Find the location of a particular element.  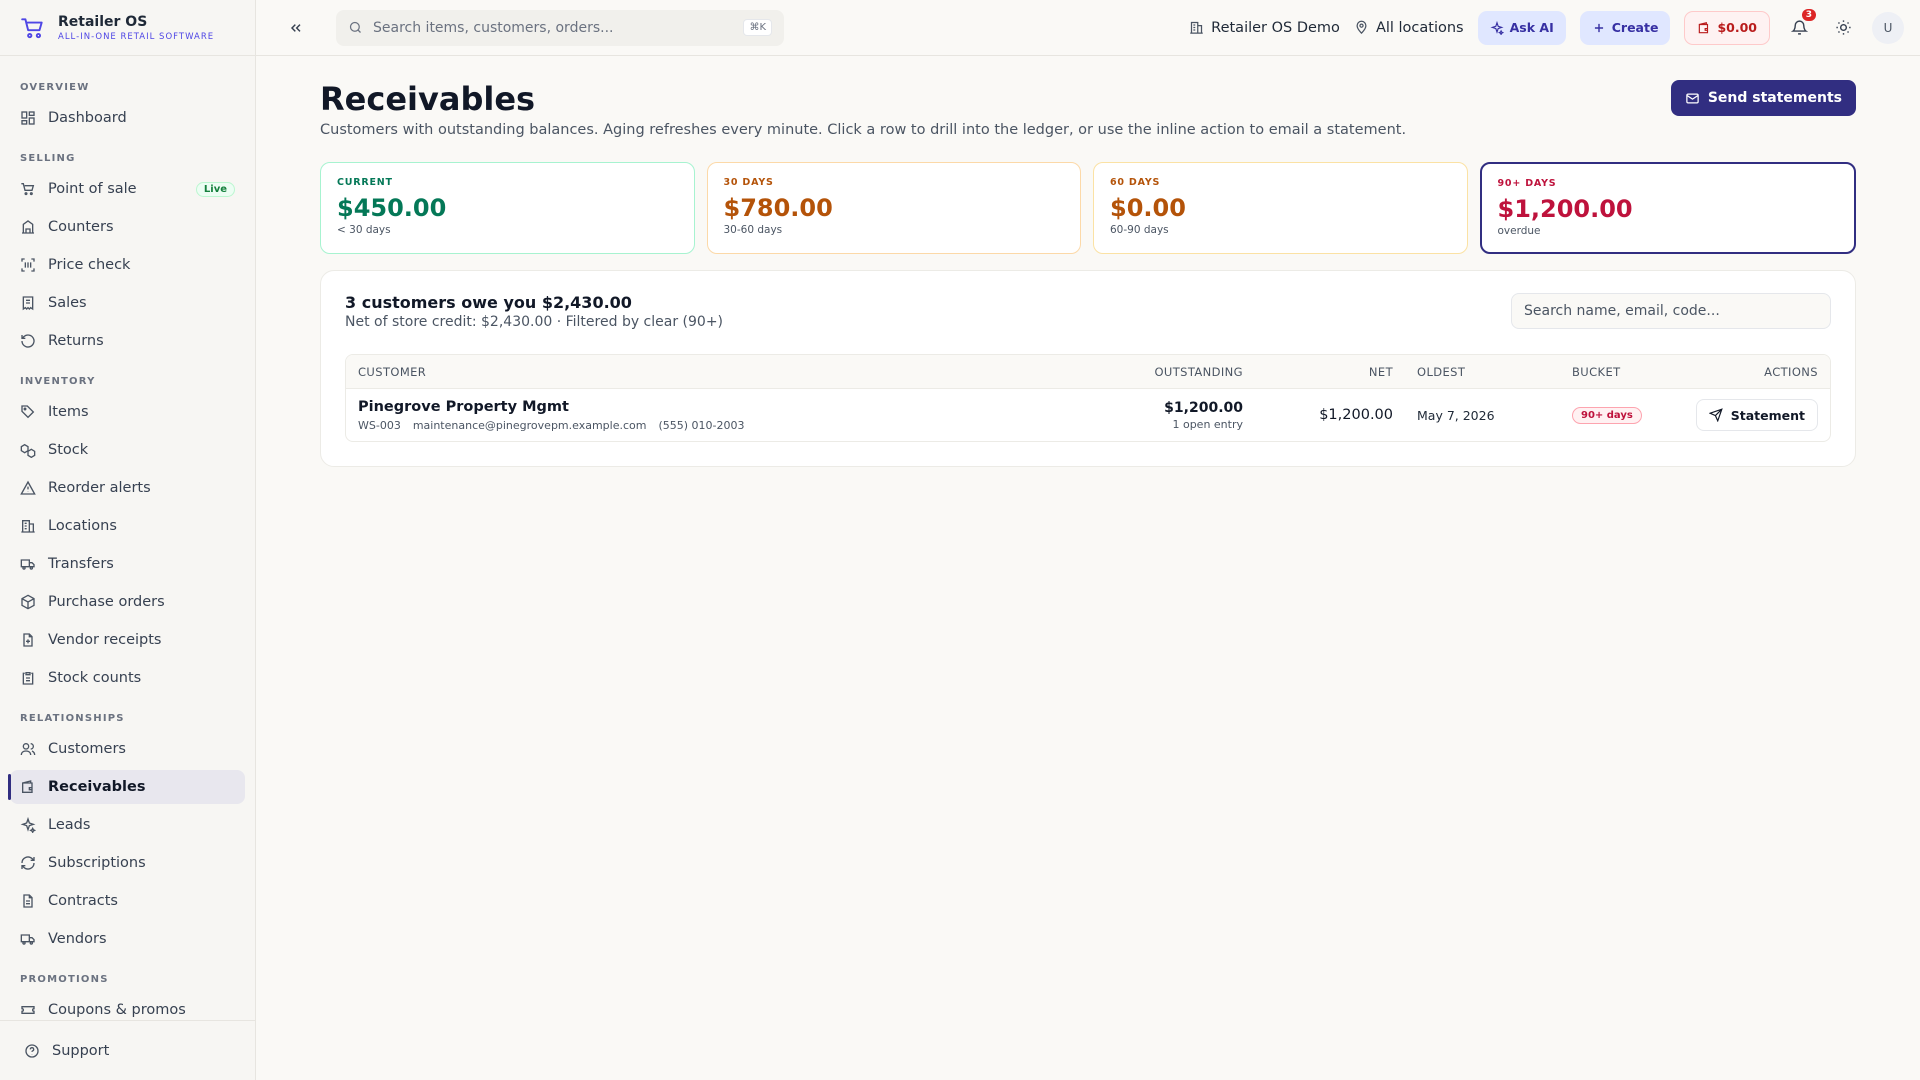

sidebar-item-stock: Stock is located at coordinates (127, 450).